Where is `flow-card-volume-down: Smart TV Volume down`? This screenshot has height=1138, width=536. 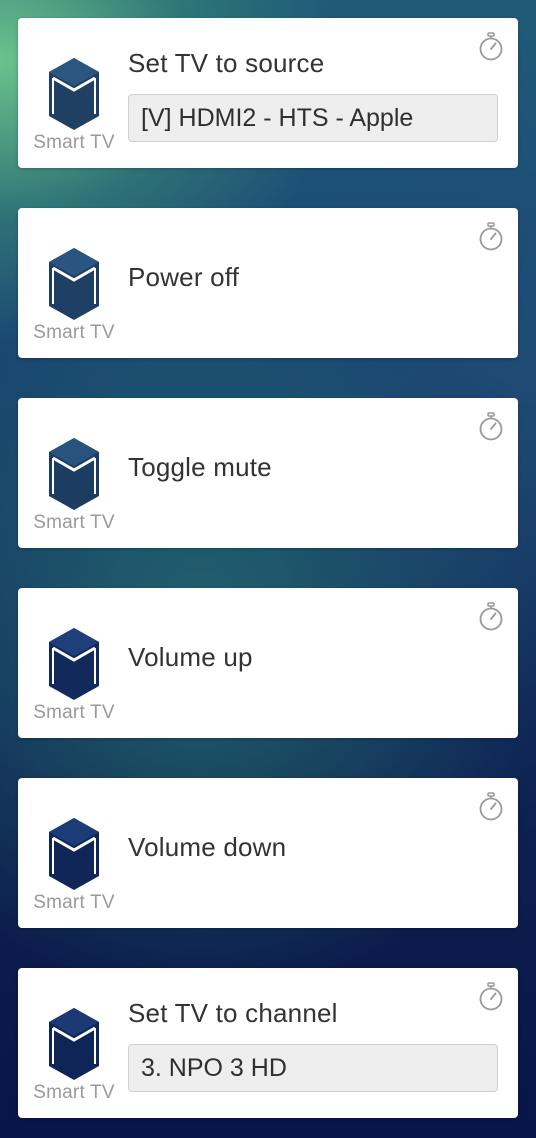 flow-card-volume-down: Smart TV Volume down is located at coordinates (268, 853).